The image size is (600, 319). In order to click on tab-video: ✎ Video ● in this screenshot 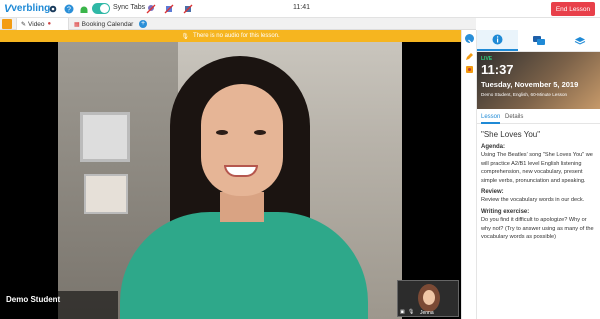, I will do `click(42, 24)`.